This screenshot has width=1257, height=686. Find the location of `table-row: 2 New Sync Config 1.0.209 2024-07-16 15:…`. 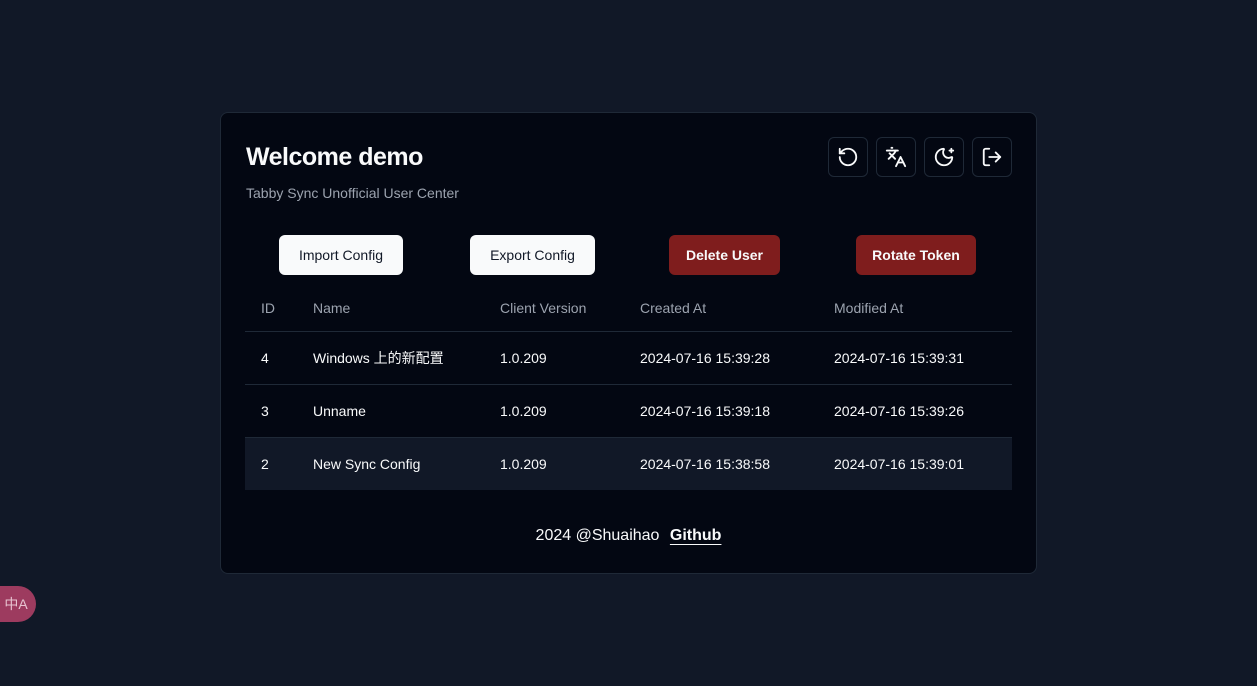

table-row: 2 New Sync Config 1.0.209 2024-07-16 15:… is located at coordinates (628, 463).